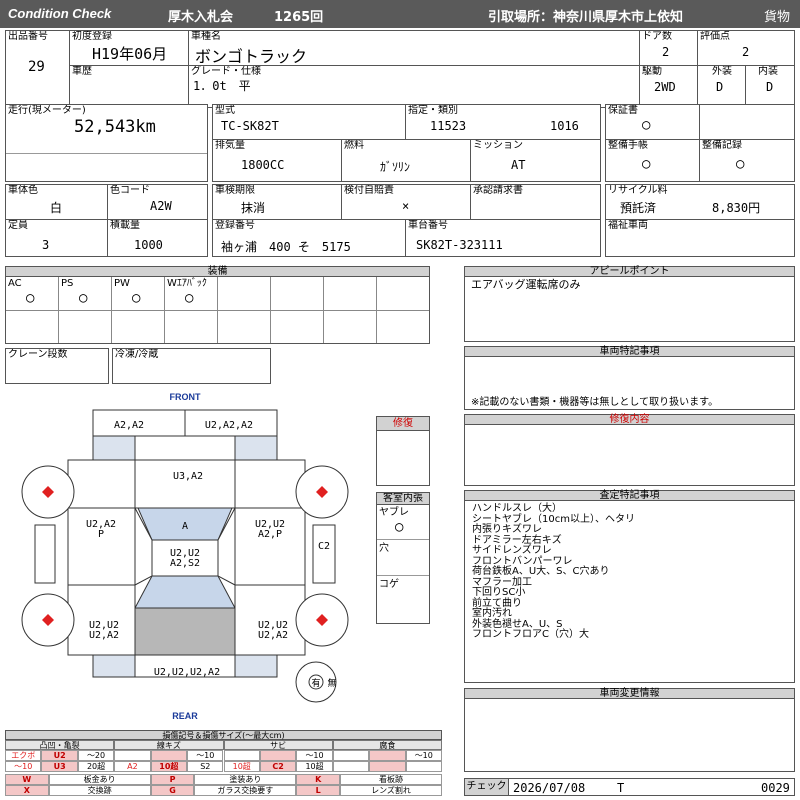 The width and height of the screenshot is (800, 800). What do you see at coordinates (67, 283) in the screenshot?
I see `equip-label-ps: PS` at bounding box center [67, 283].